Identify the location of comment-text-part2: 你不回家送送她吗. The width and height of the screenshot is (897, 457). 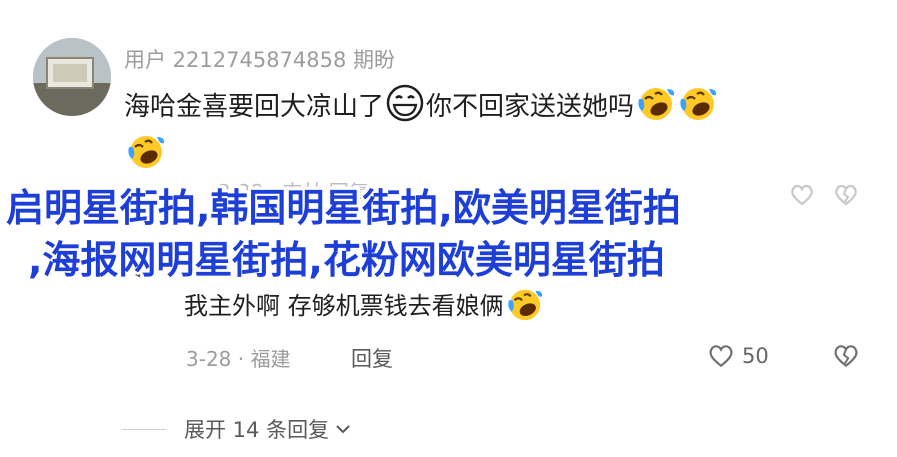
(530, 107).